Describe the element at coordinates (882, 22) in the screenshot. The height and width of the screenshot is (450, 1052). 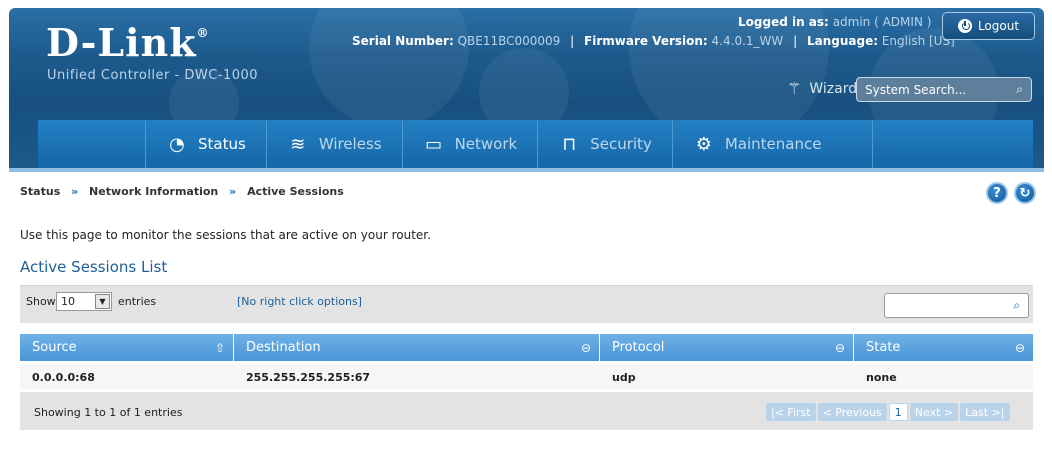
I see `logged-in-user: admin ( ADMIN )` at that location.